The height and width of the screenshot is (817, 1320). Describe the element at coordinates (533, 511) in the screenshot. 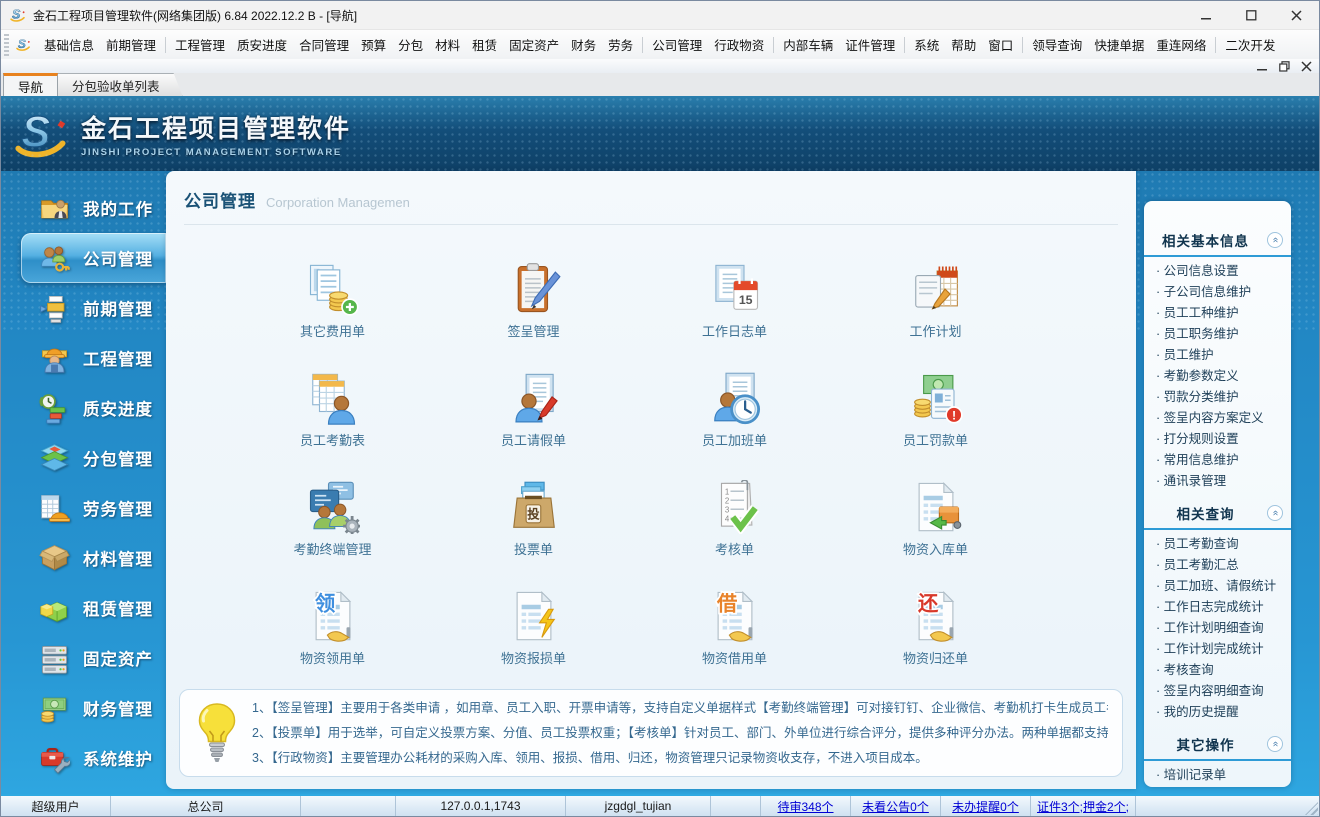

I see `grid-item-ballot: 投 投票单` at that location.